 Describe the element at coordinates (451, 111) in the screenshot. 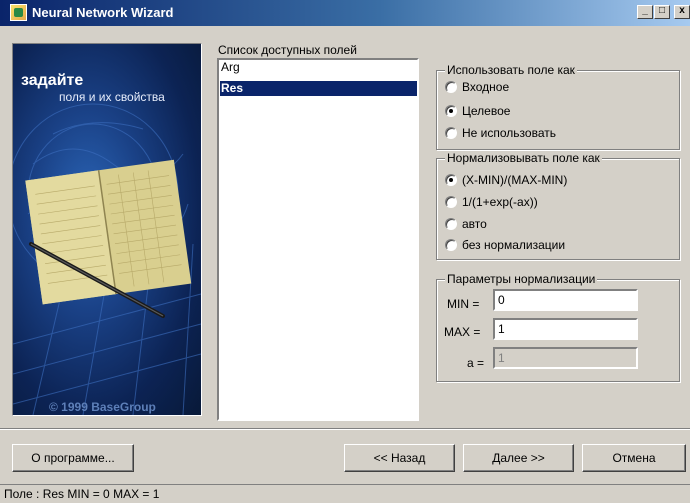

I see `radio-target-icon` at that location.